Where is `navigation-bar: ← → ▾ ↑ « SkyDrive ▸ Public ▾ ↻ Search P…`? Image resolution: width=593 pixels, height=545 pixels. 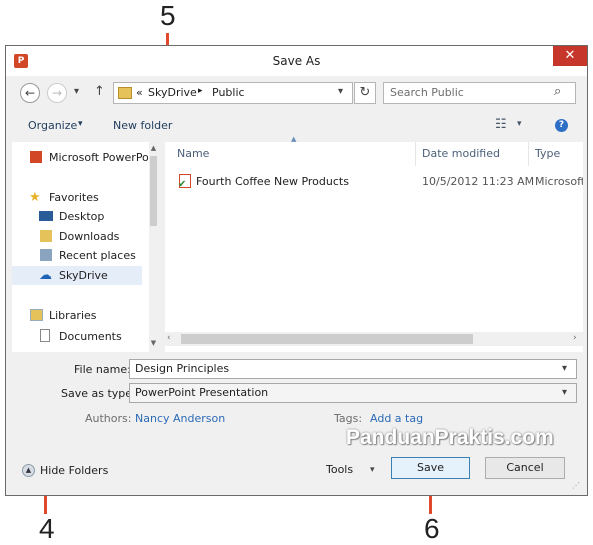
navigation-bar: ← → ▾ ↑ « SkyDrive ▸ Public ▾ ↻ Search P… is located at coordinates (296, 94).